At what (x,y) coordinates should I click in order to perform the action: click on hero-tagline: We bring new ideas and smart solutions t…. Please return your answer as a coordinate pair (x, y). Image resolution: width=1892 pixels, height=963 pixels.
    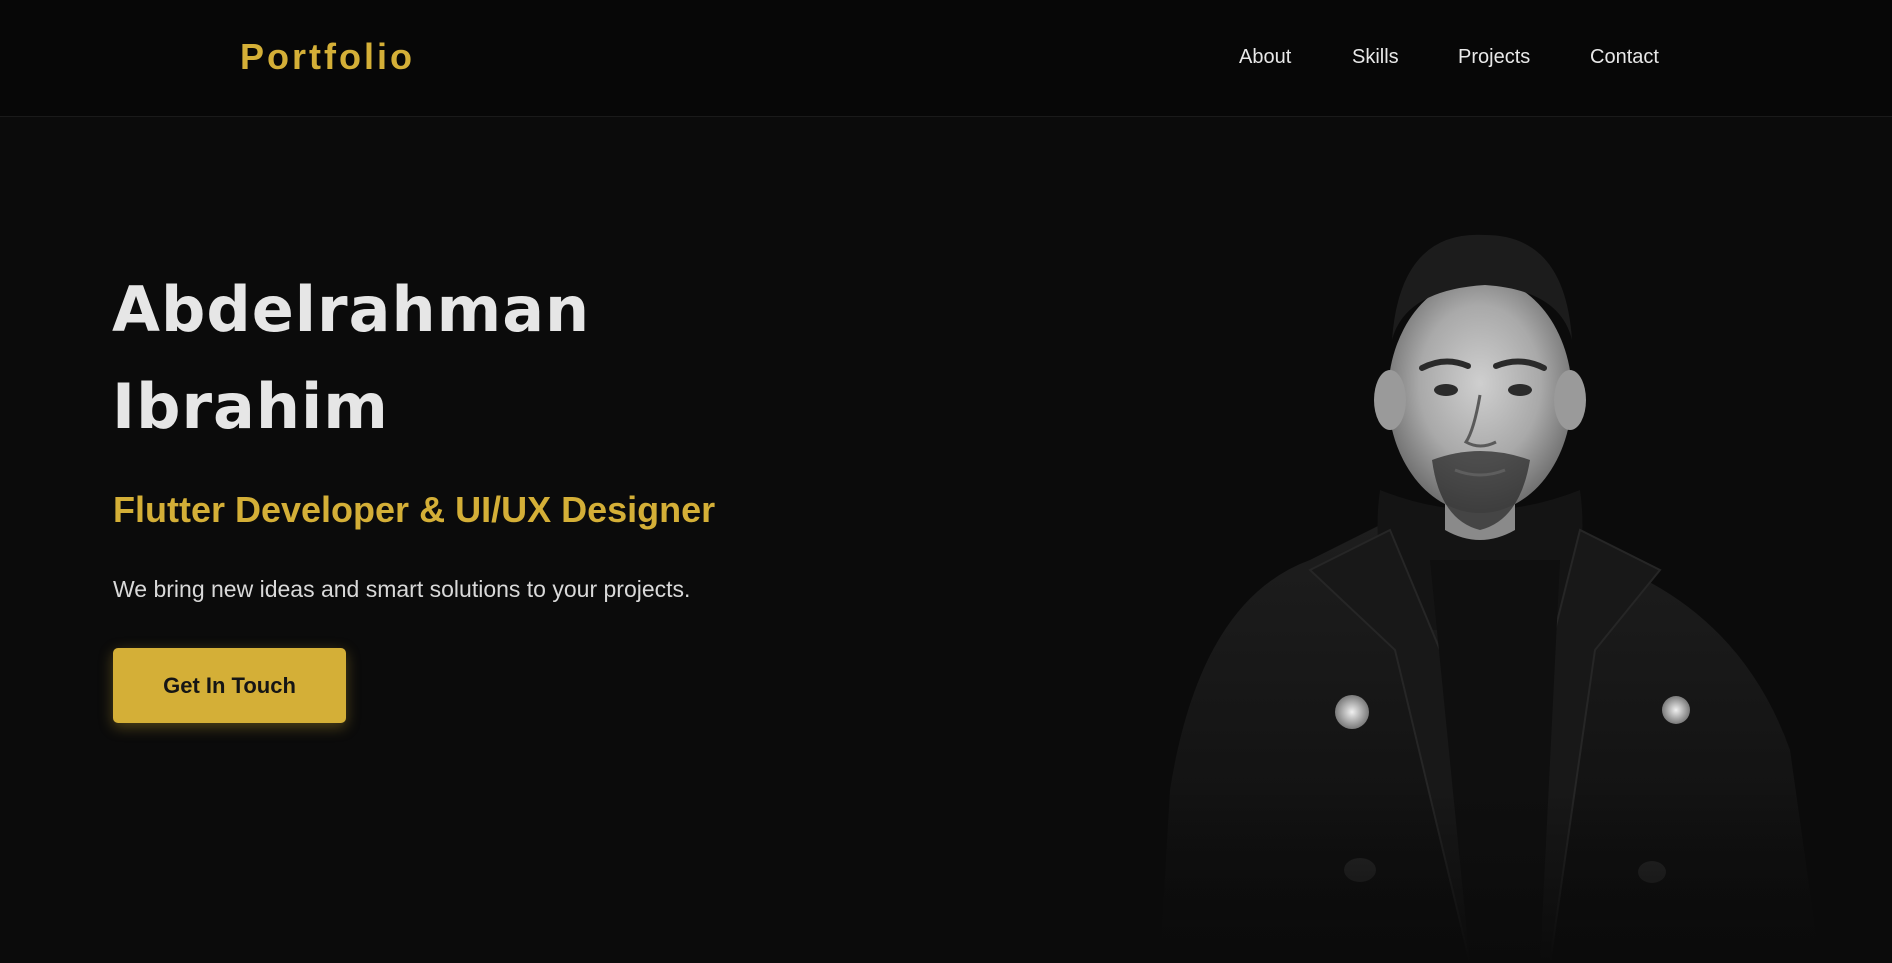
    Looking at the image, I should click on (402, 589).